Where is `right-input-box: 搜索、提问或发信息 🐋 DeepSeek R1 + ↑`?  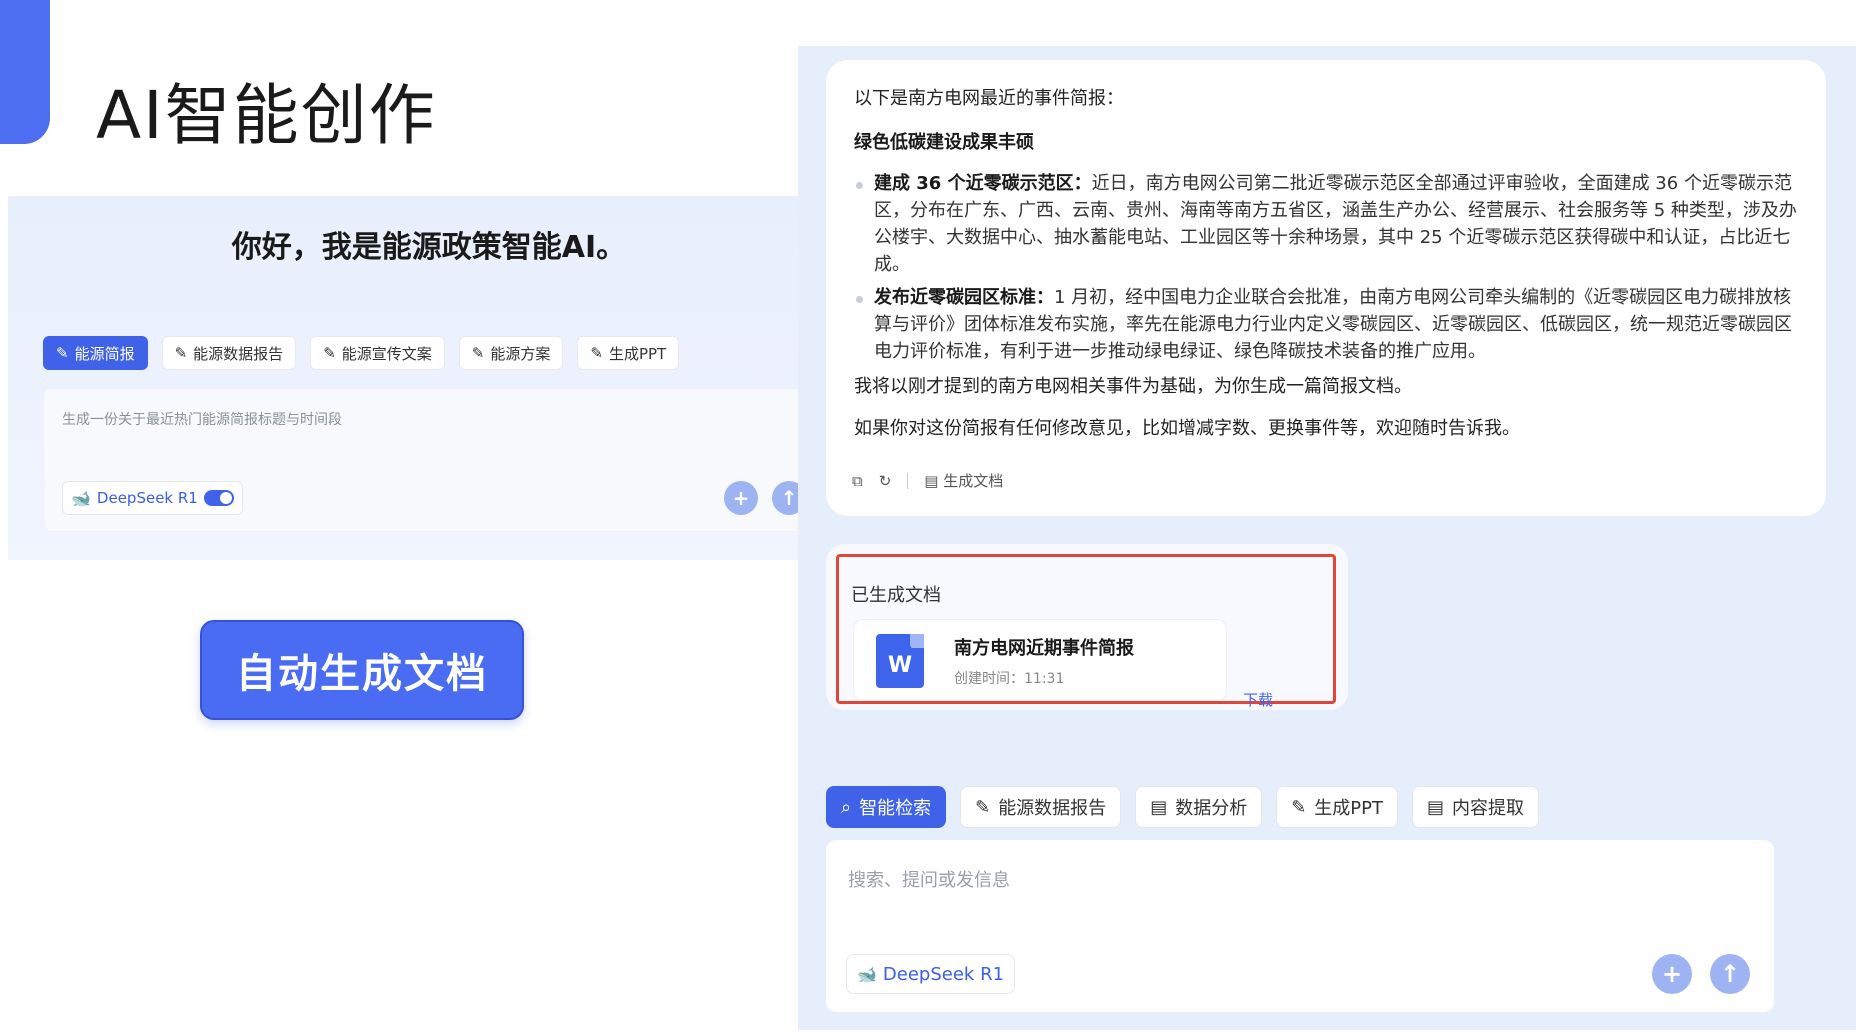 right-input-box: 搜索、提问或发信息 🐋 DeepSeek R1 + ↑ is located at coordinates (1300, 926).